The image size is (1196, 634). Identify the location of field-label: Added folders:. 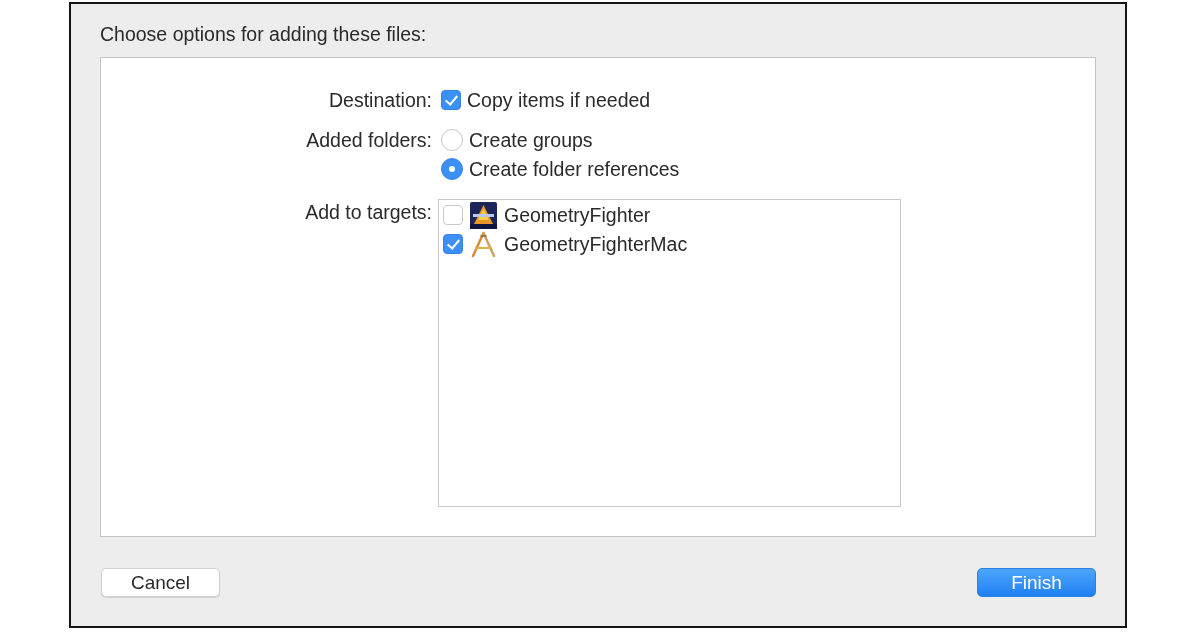
(369, 140).